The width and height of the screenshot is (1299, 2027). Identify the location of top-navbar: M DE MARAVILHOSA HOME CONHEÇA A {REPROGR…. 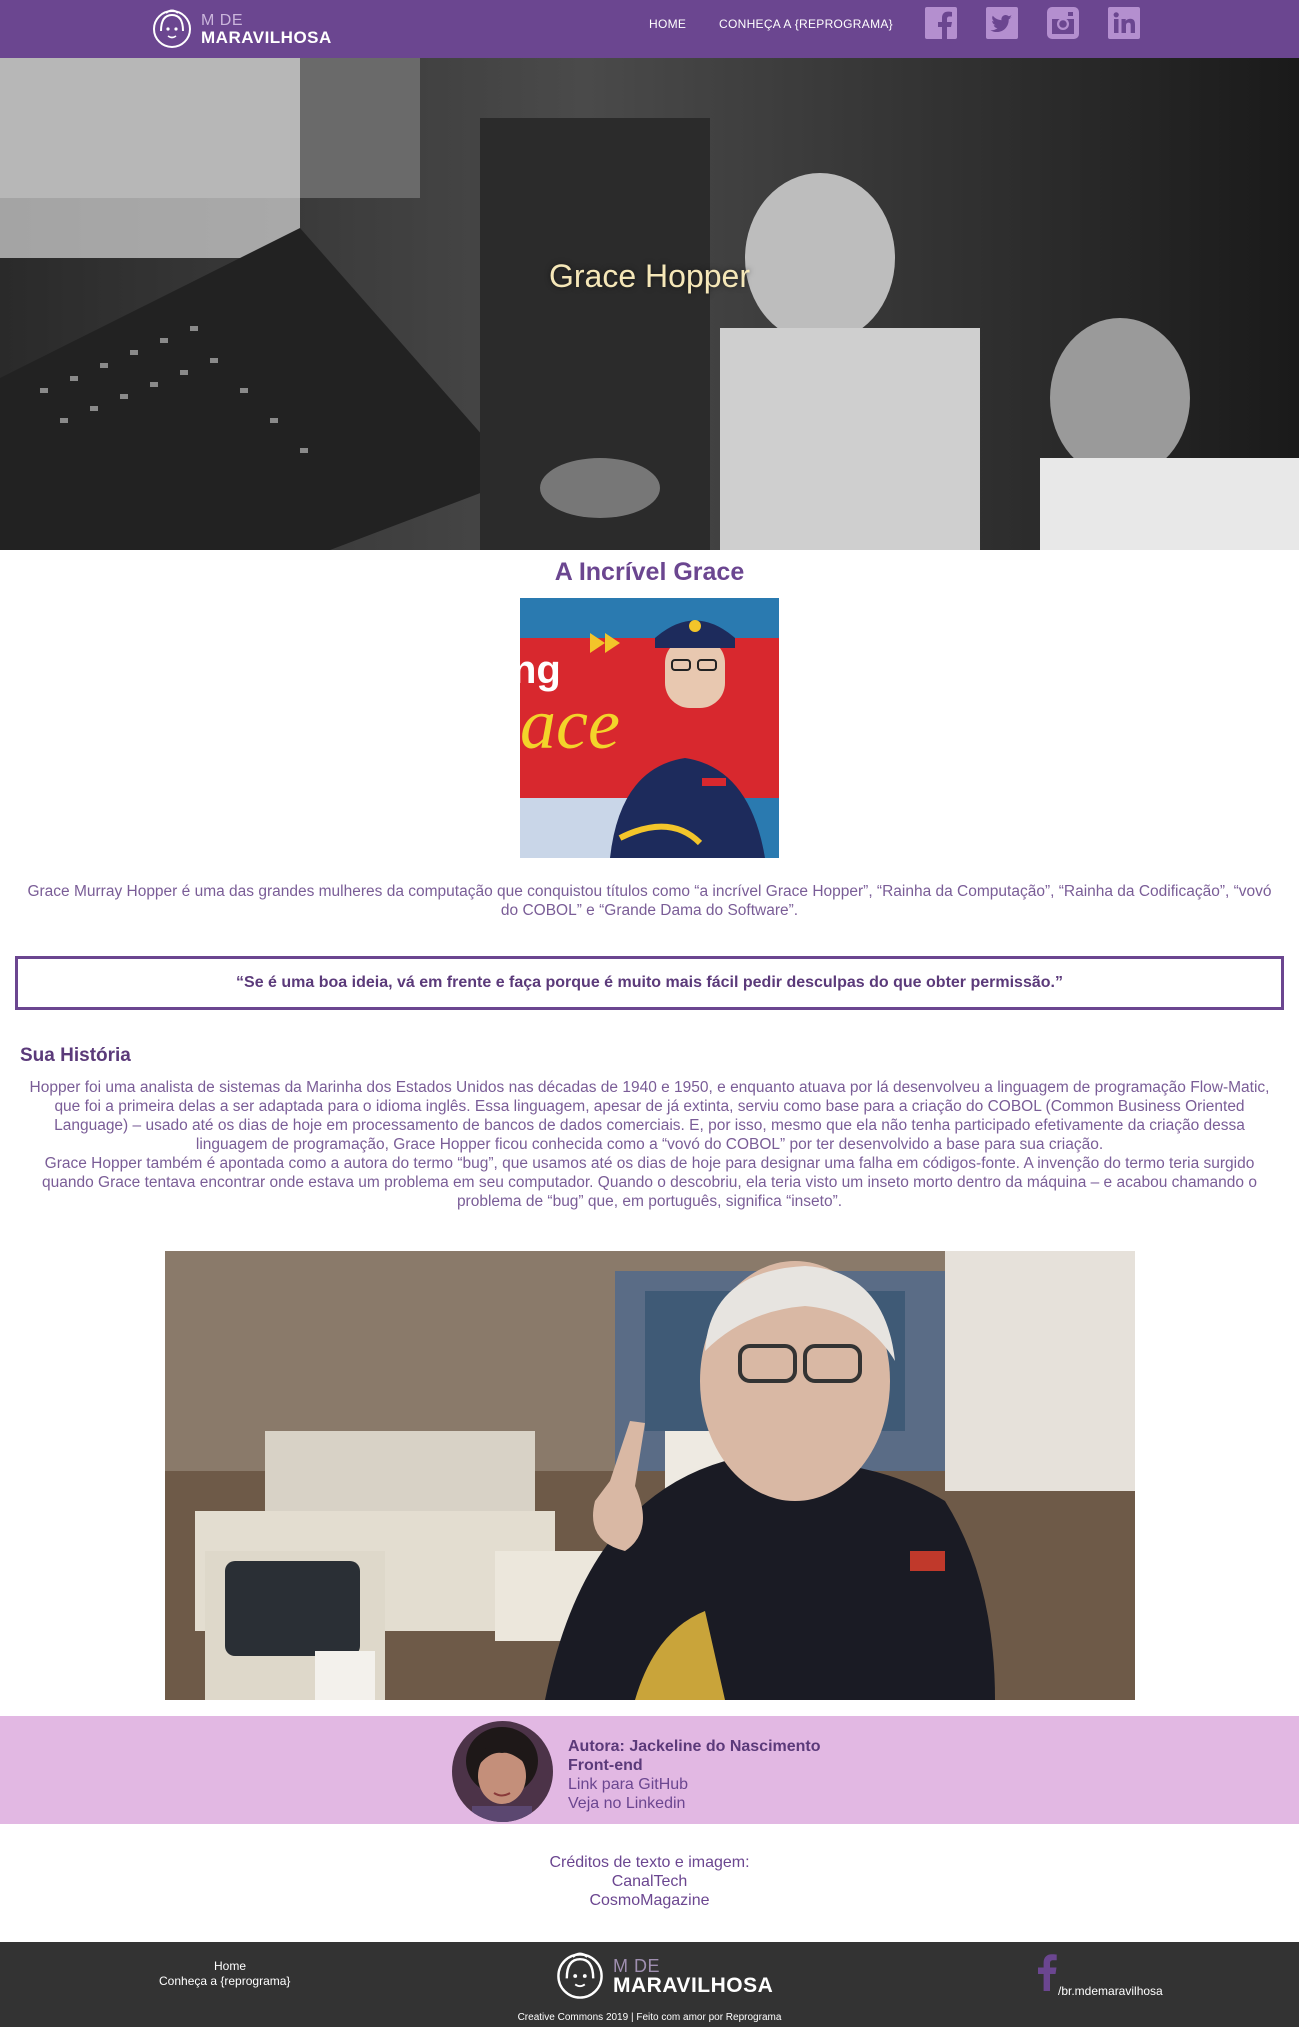
(649, 29).